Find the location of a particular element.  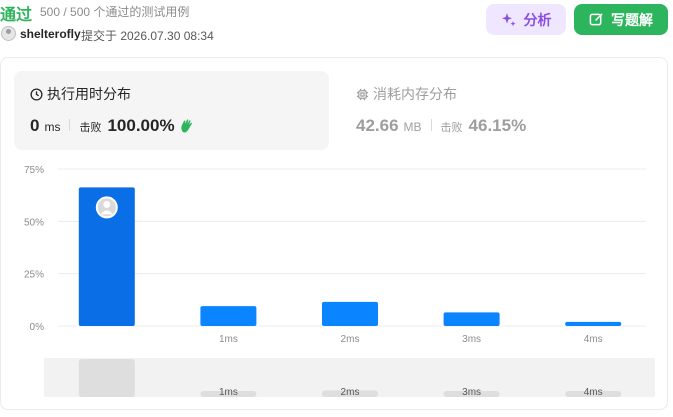

y-tick-label: 50% is located at coordinates (34, 222).